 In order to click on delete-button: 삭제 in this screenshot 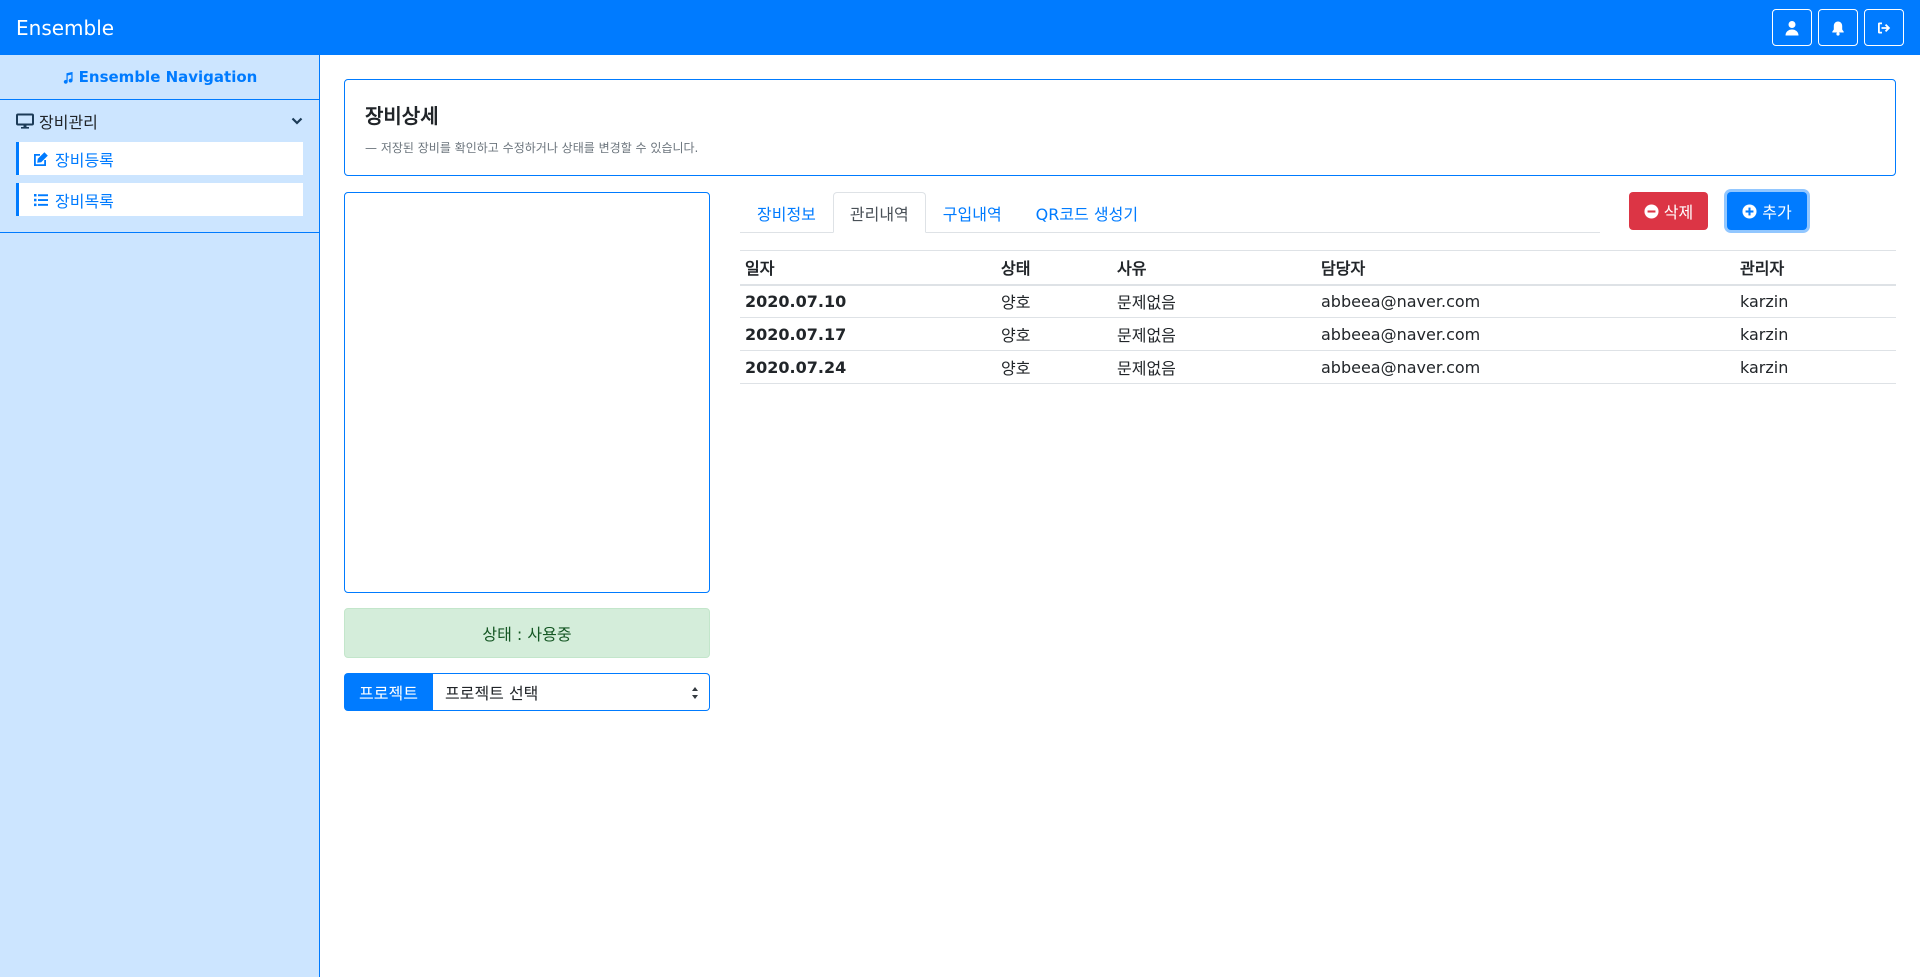, I will do `click(1668, 211)`.